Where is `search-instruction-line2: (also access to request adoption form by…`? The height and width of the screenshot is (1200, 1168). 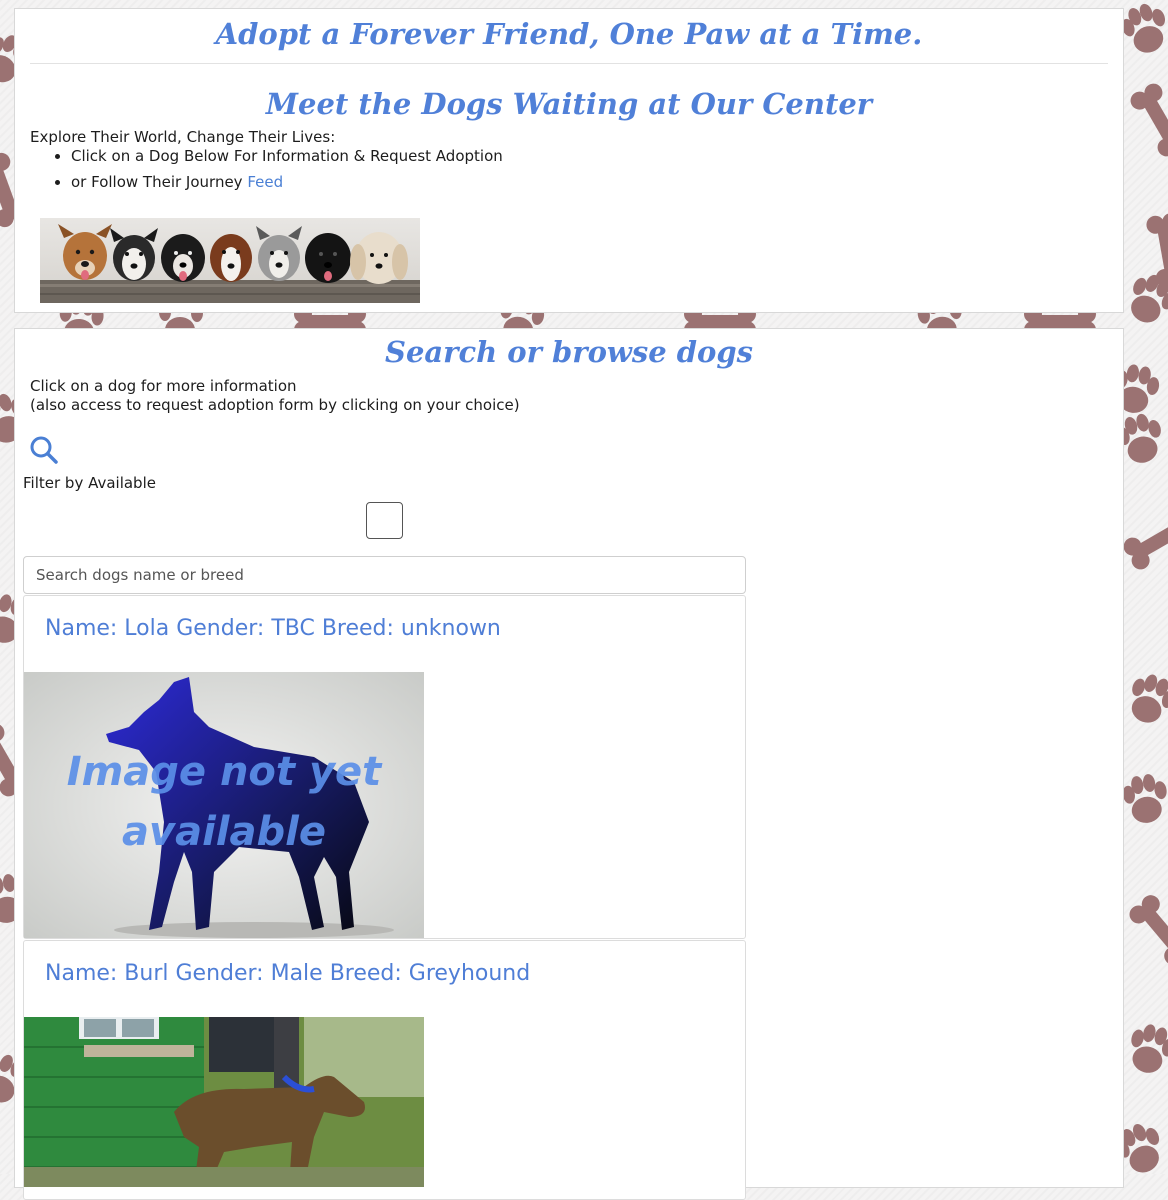
search-instruction-line2: (also access to request adoption form by… is located at coordinates (275, 405).